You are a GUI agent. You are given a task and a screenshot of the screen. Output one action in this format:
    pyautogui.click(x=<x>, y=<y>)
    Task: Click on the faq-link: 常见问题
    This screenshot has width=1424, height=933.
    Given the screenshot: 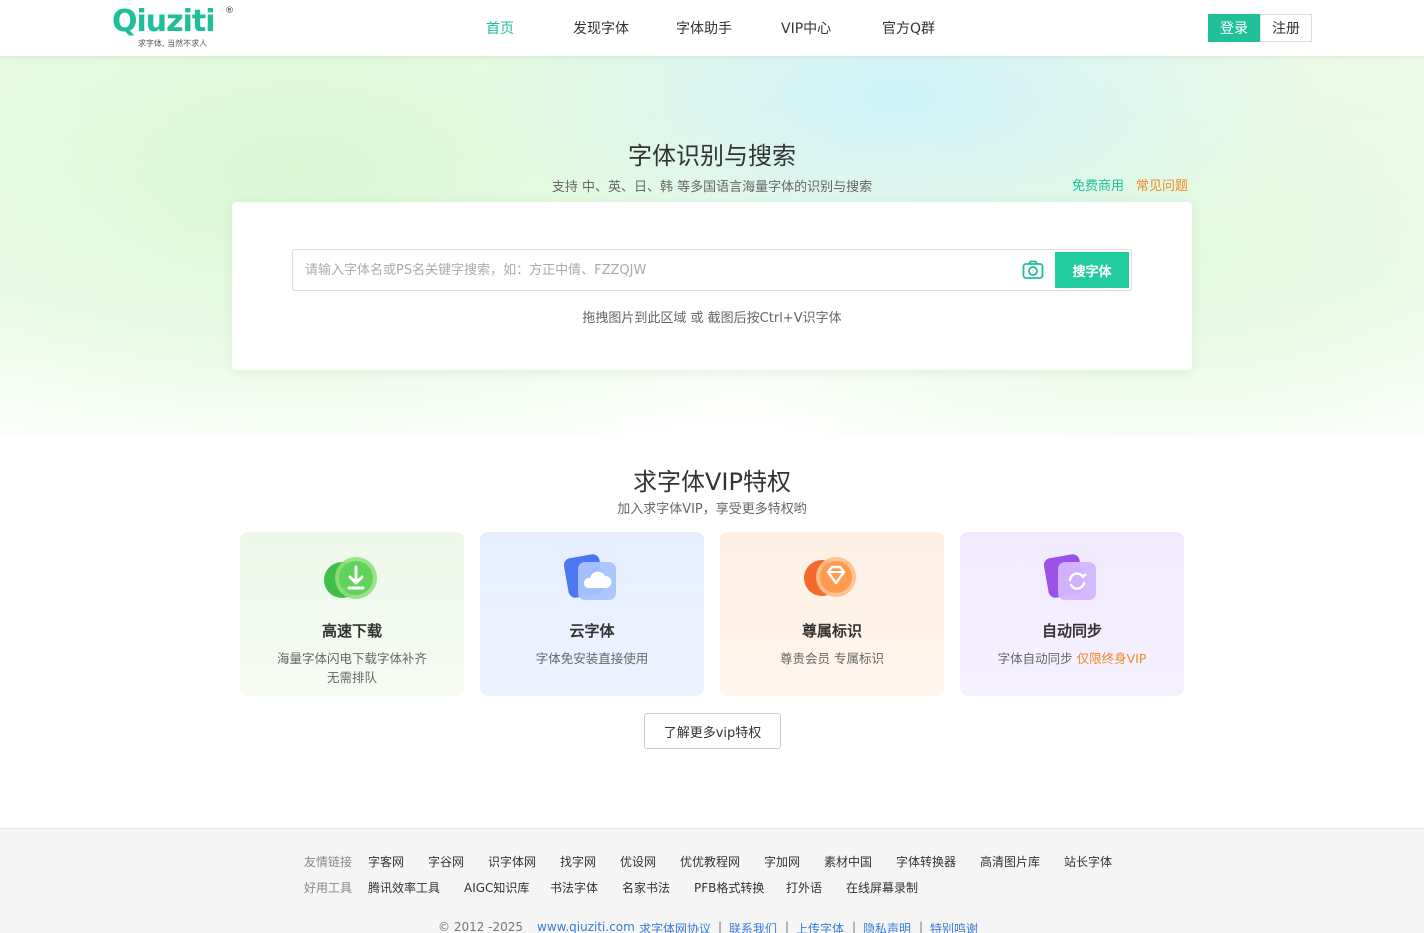 What is the action you would take?
    pyautogui.click(x=1162, y=184)
    